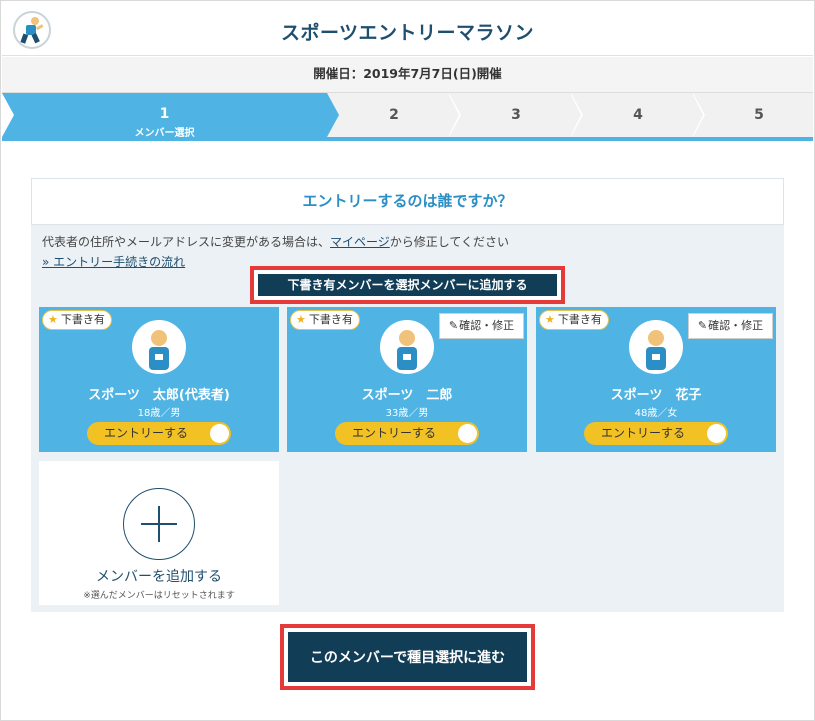 The width and height of the screenshot is (815, 721). I want to click on header: スポーツエントリーマラソン, so click(407, 29).